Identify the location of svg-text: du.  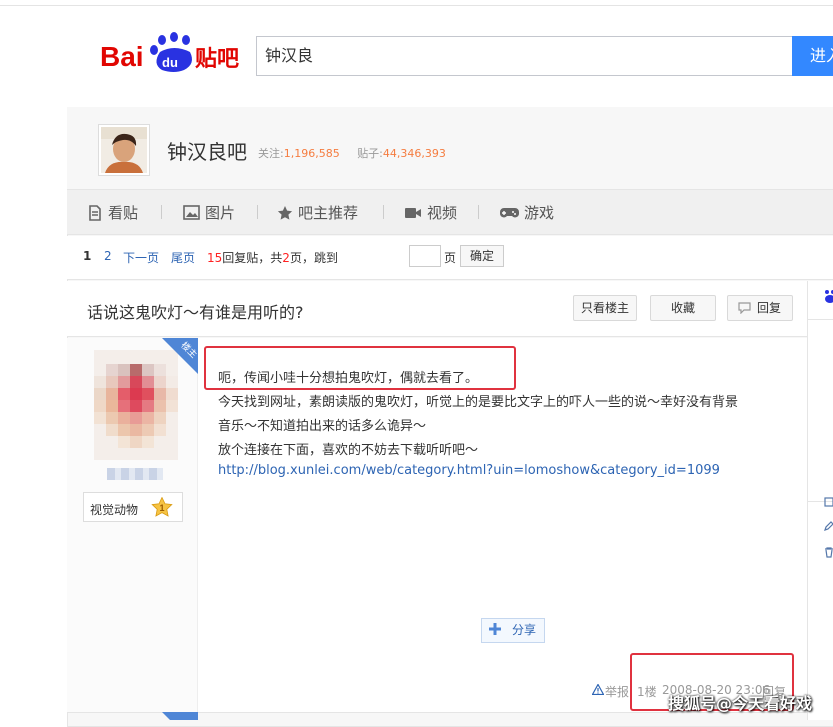
(170, 62).